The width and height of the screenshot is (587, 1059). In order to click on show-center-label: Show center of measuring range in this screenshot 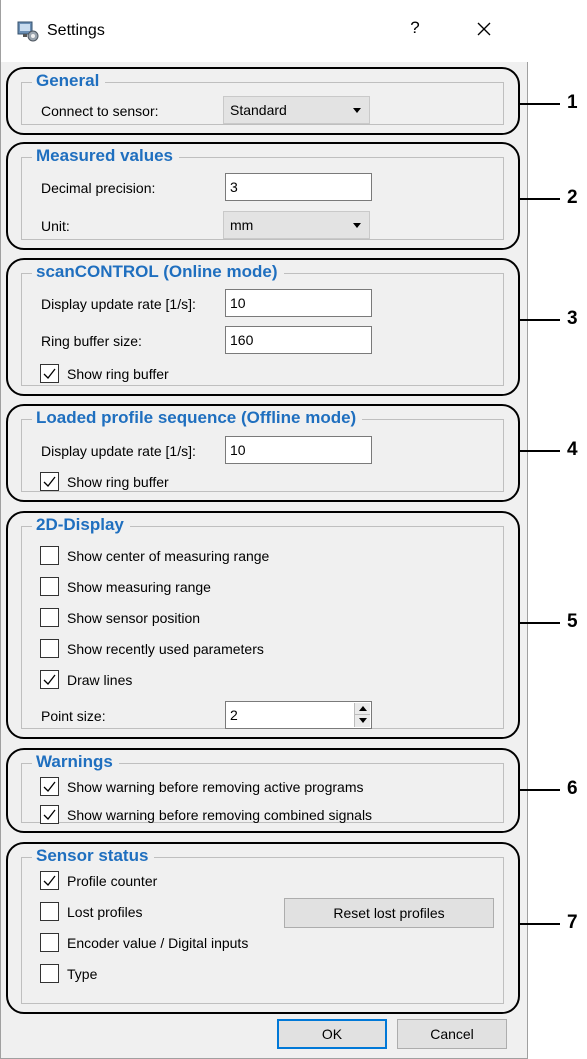, I will do `click(168, 556)`.